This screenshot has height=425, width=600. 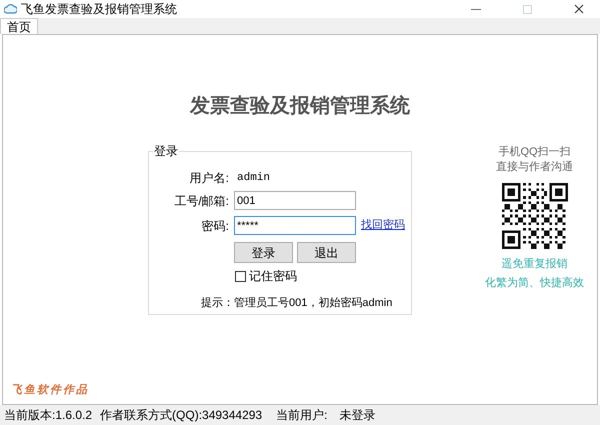 What do you see at coordinates (273, 276) in the screenshot?
I see `checkbox-label: 记住密码` at bounding box center [273, 276].